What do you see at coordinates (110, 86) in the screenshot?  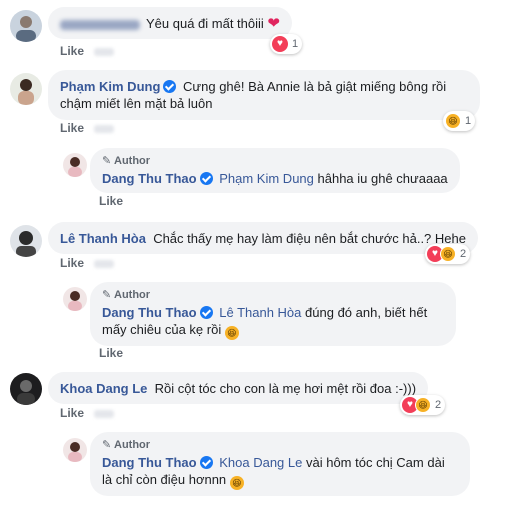 I see `commenter-name: Phạm Kim Dung` at bounding box center [110, 86].